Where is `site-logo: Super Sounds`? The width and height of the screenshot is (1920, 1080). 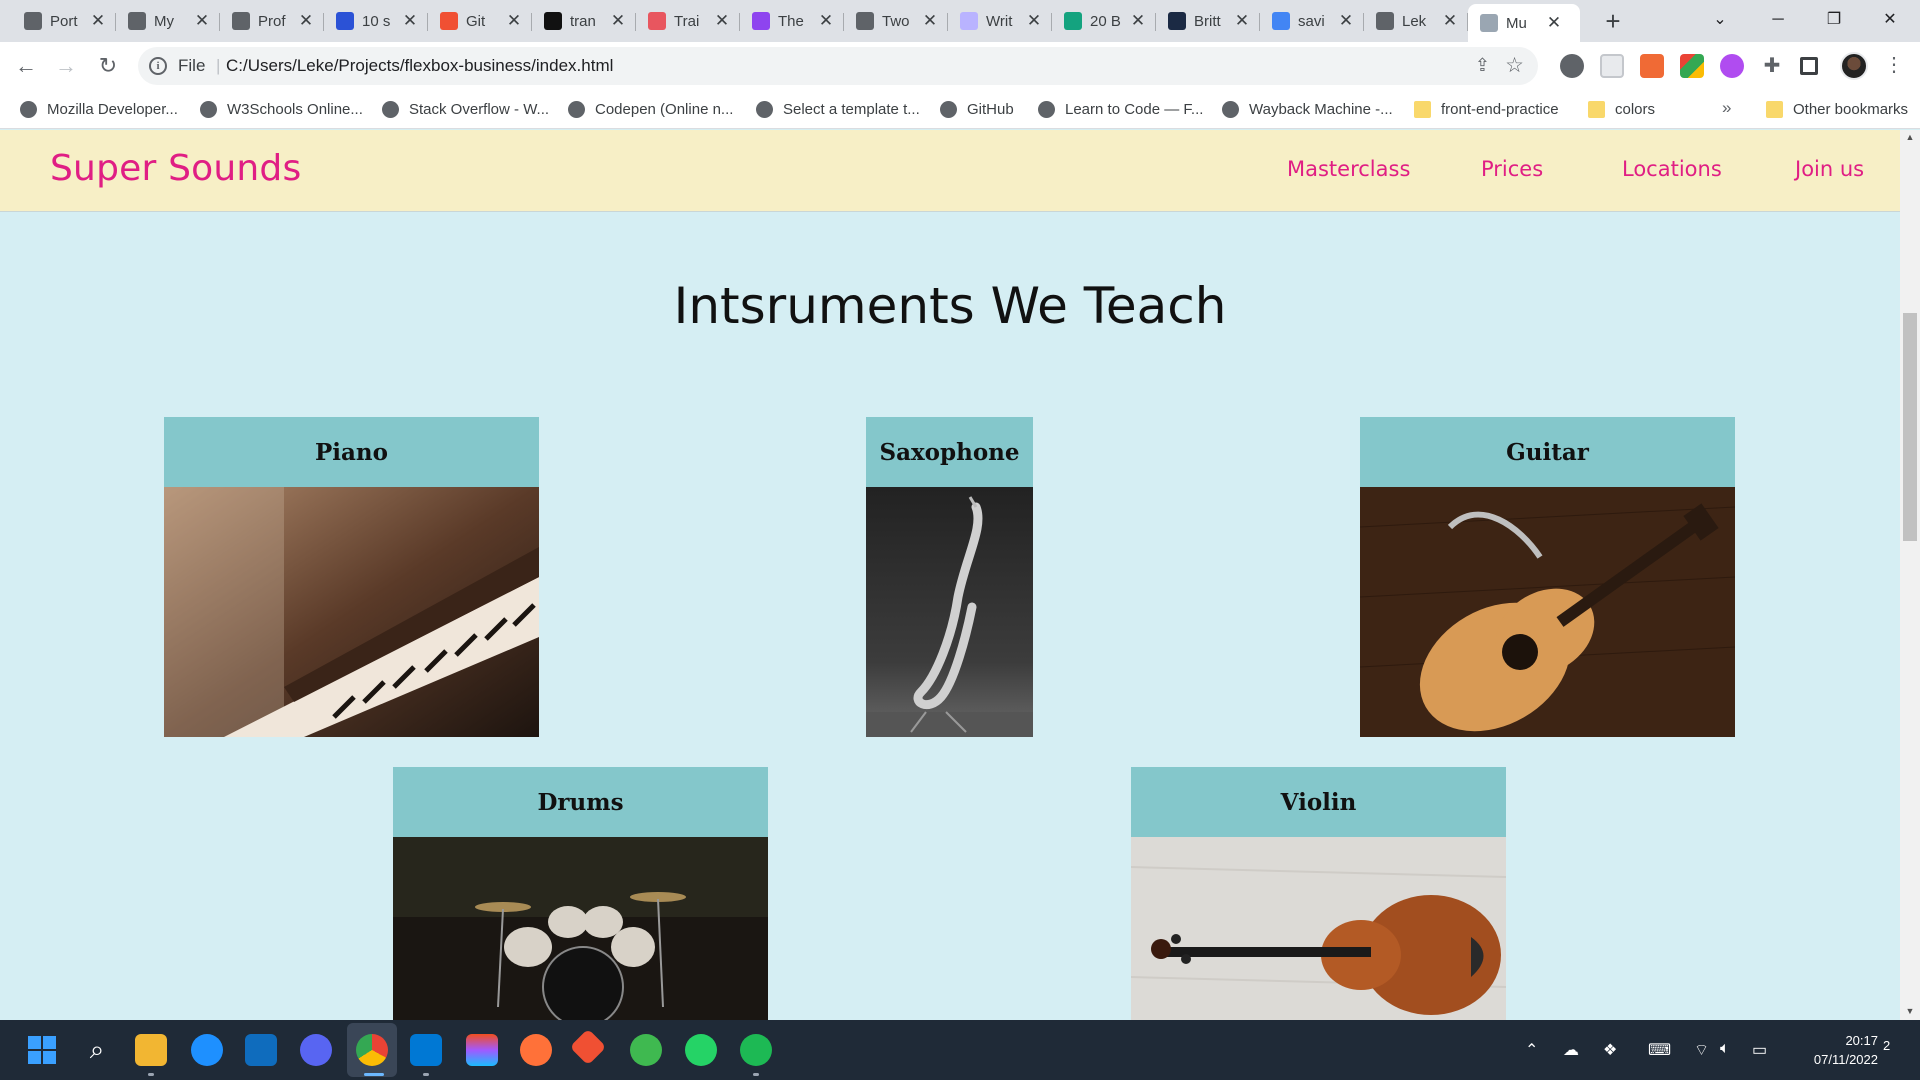
site-logo: Super Sounds is located at coordinates (175, 168).